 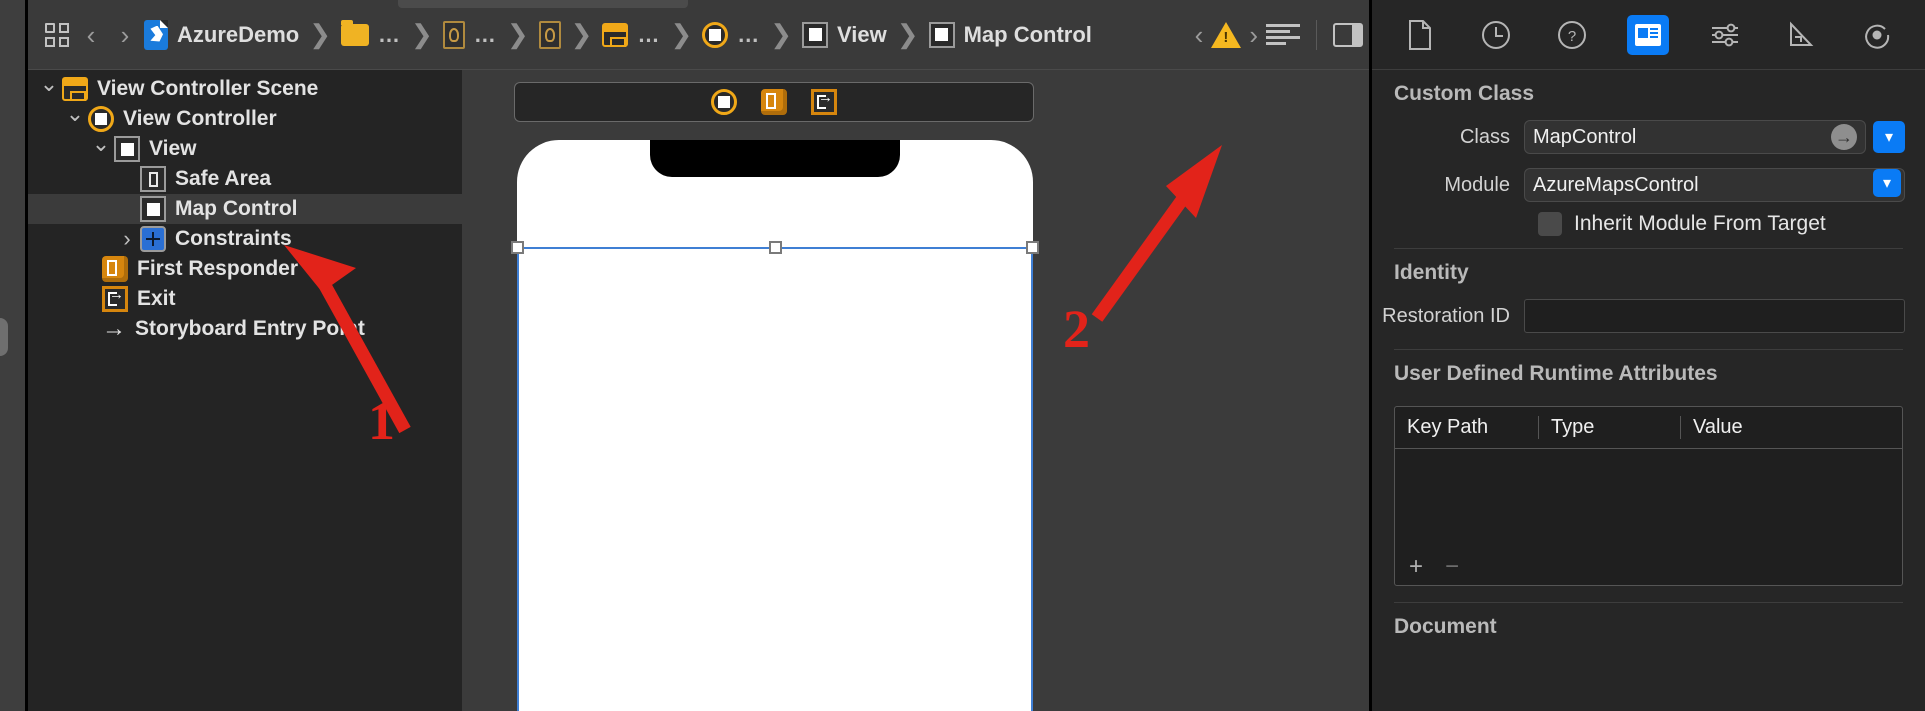 What do you see at coordinates (1714, 316) in the screenshot?
I see `restoration-id-input` at bounding box center [1714, 316].